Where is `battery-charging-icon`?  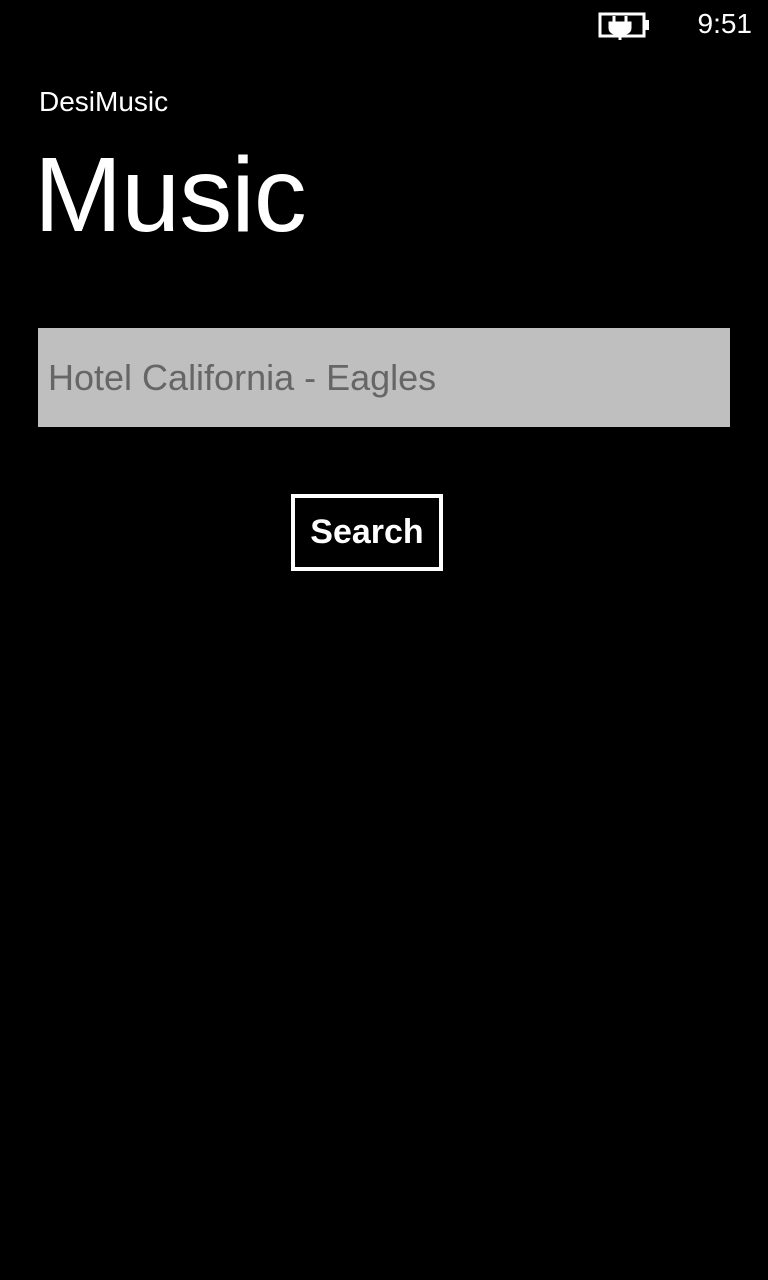
battery-charging-icon is located at coordinates (623, 26).